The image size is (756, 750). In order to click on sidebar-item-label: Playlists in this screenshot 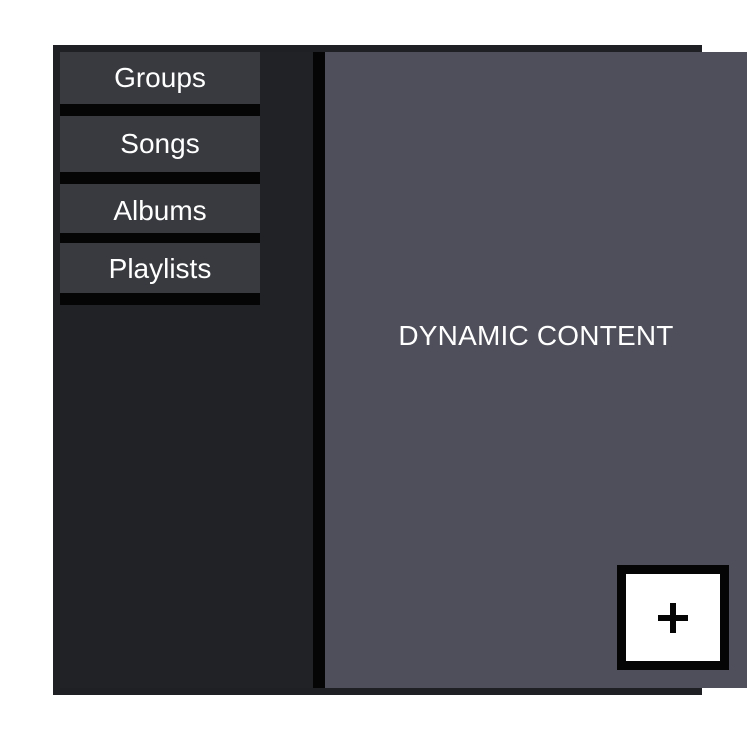, I will do `click(160, 268)`.